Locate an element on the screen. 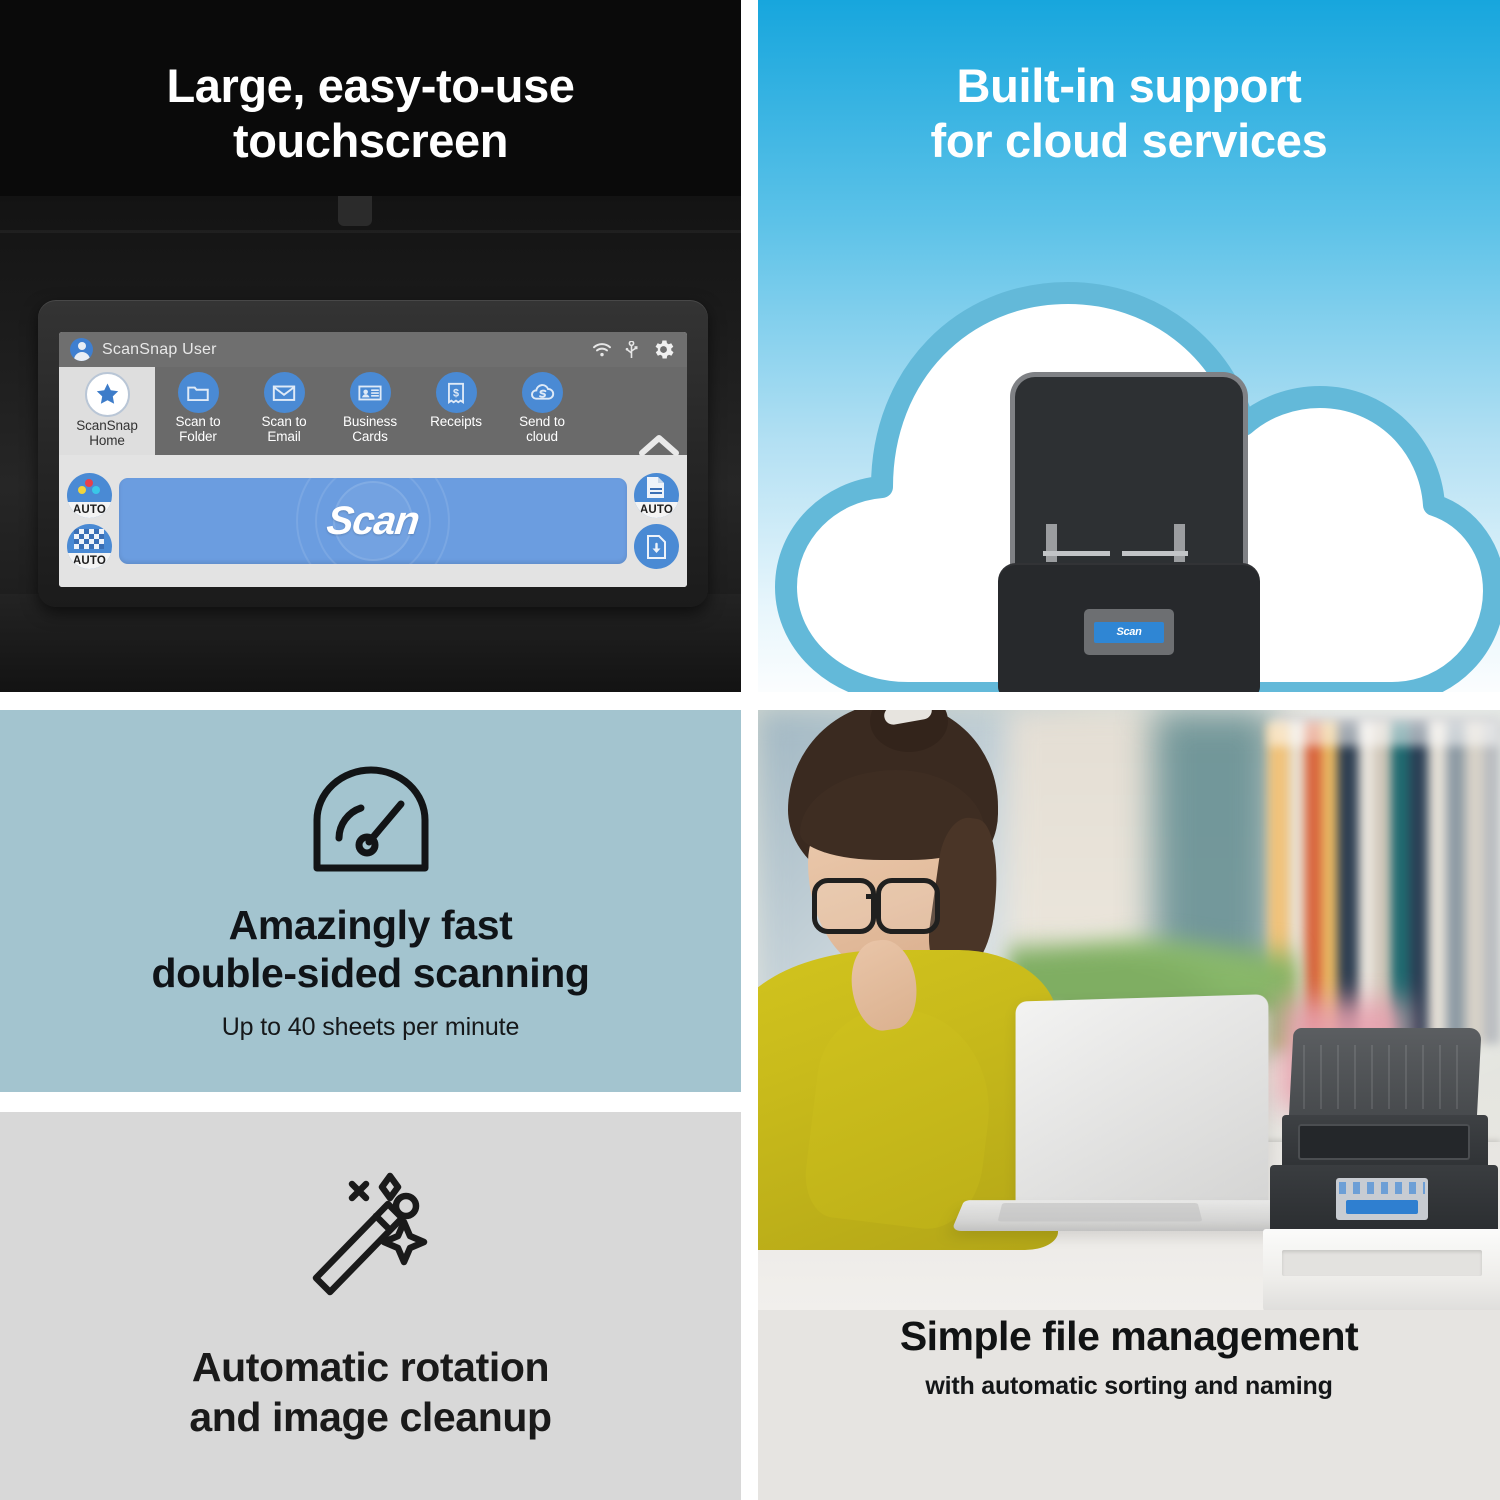 This screenshot has width=1500, height=1500. cleanup-title: Automatic rotation and image cleanup is located at coordinates (370, 1392).